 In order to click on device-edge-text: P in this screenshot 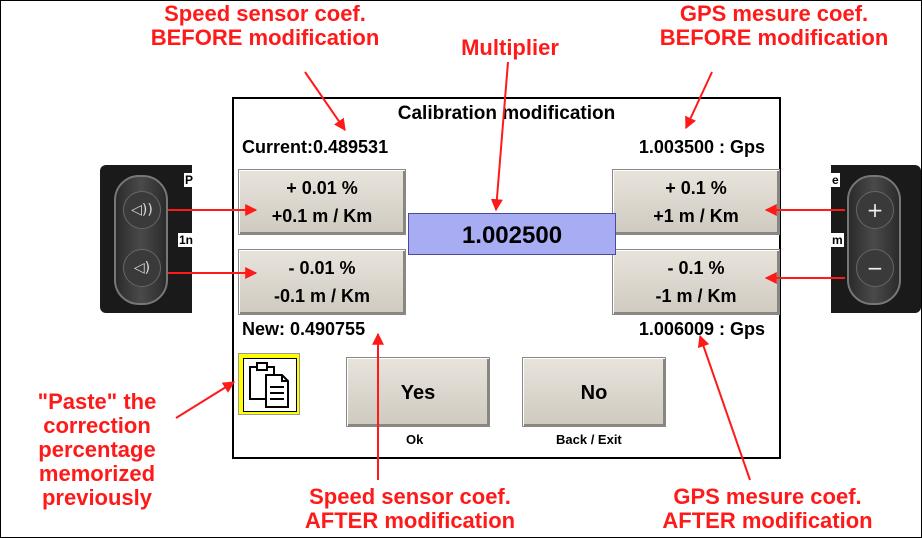, I will do `click(189, 180)`.